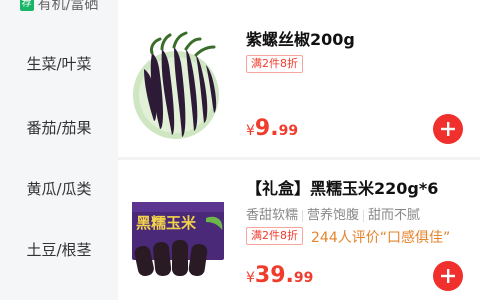 The width and height of the screenshot is (480, 300). Describe the element at coordinates (26, 5) in the screenshot. I see `recommend-tag: 荐` at that location.